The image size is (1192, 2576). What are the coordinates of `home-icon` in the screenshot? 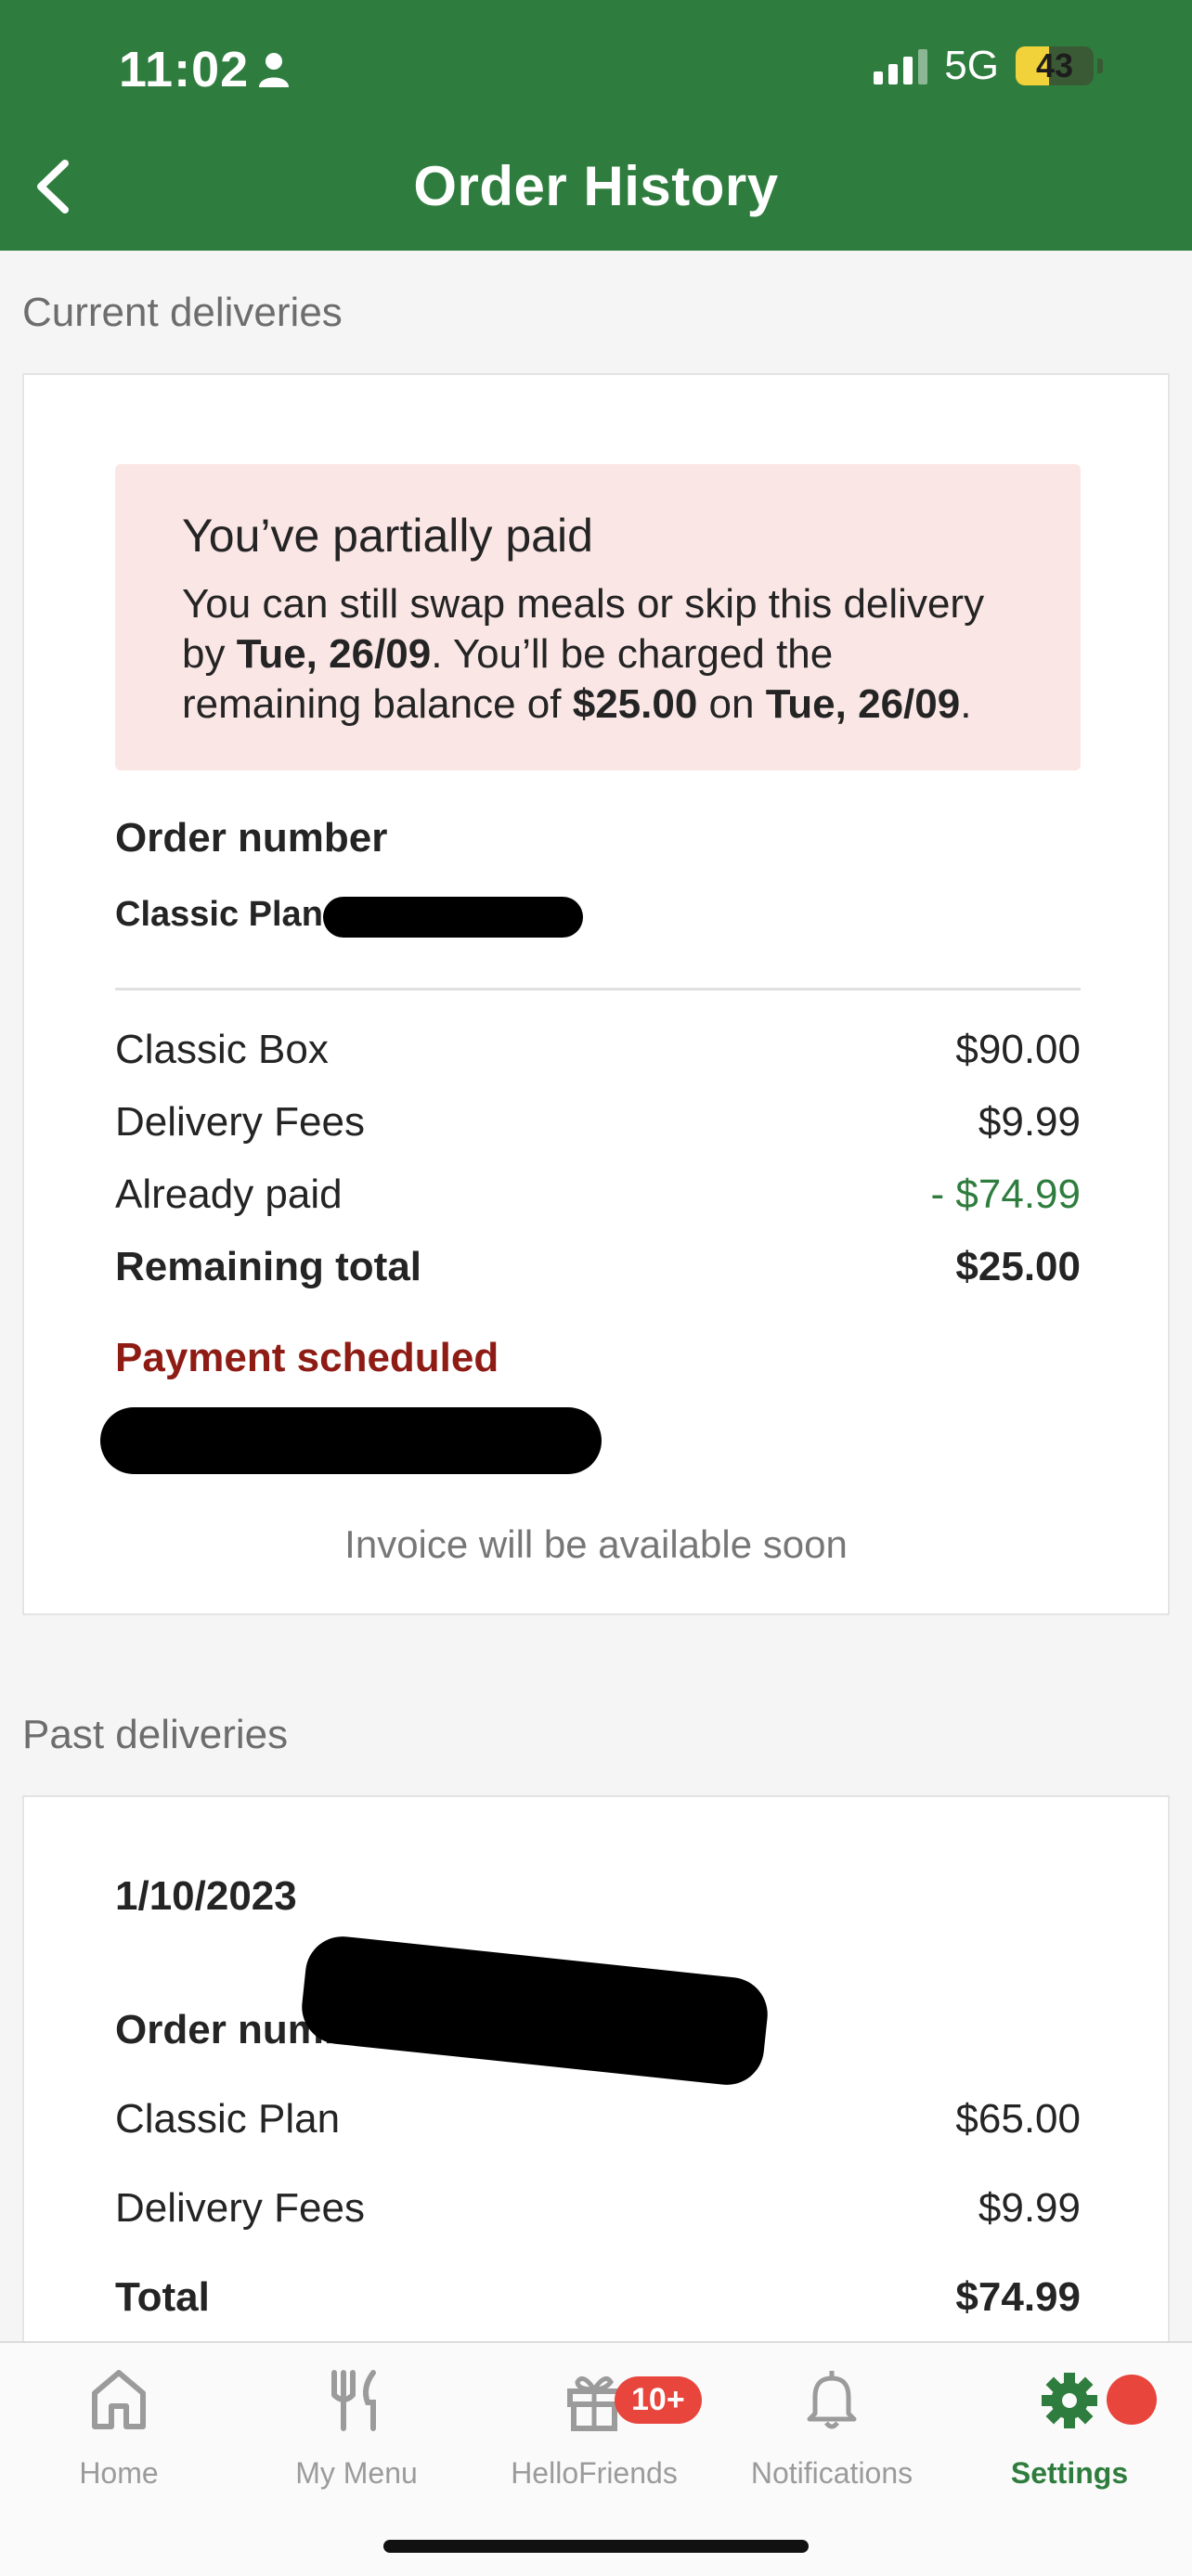 It's located at (119, 2399).